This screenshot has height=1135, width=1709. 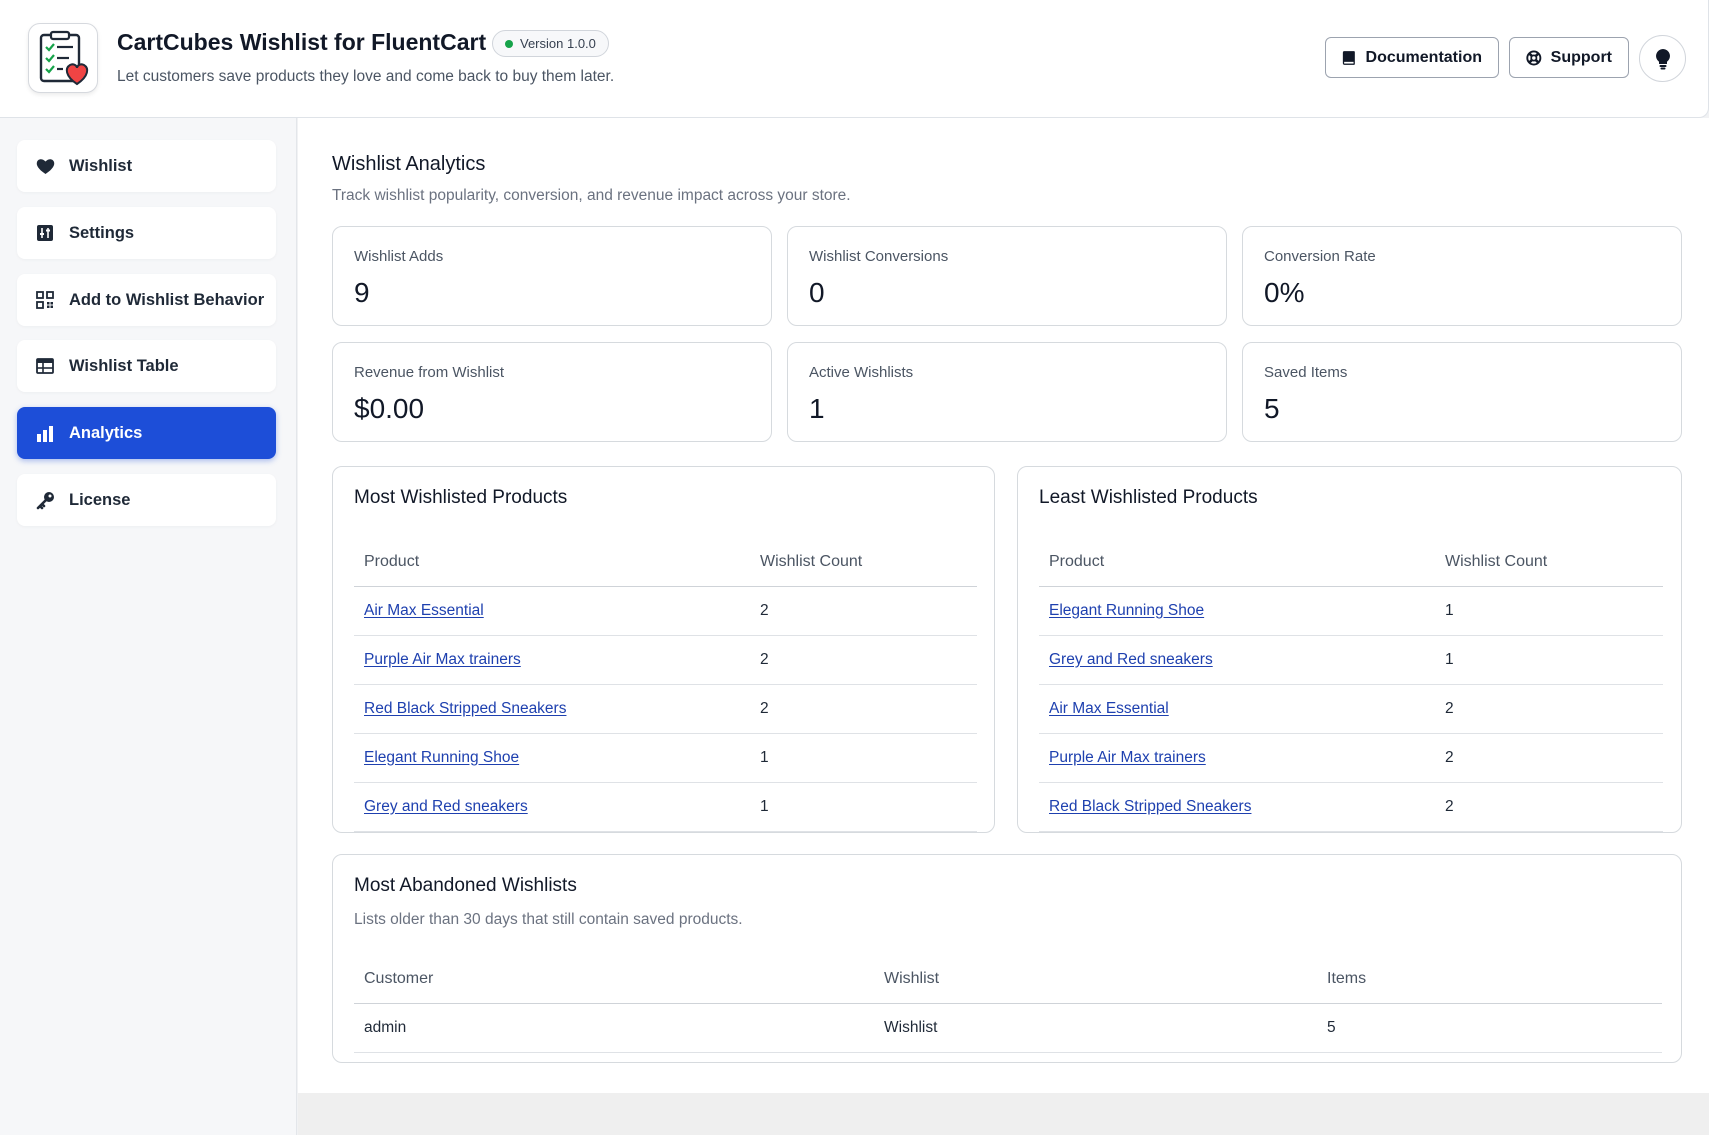 I want to click on column-header-customer: Customer, so click(x=614, y=980).